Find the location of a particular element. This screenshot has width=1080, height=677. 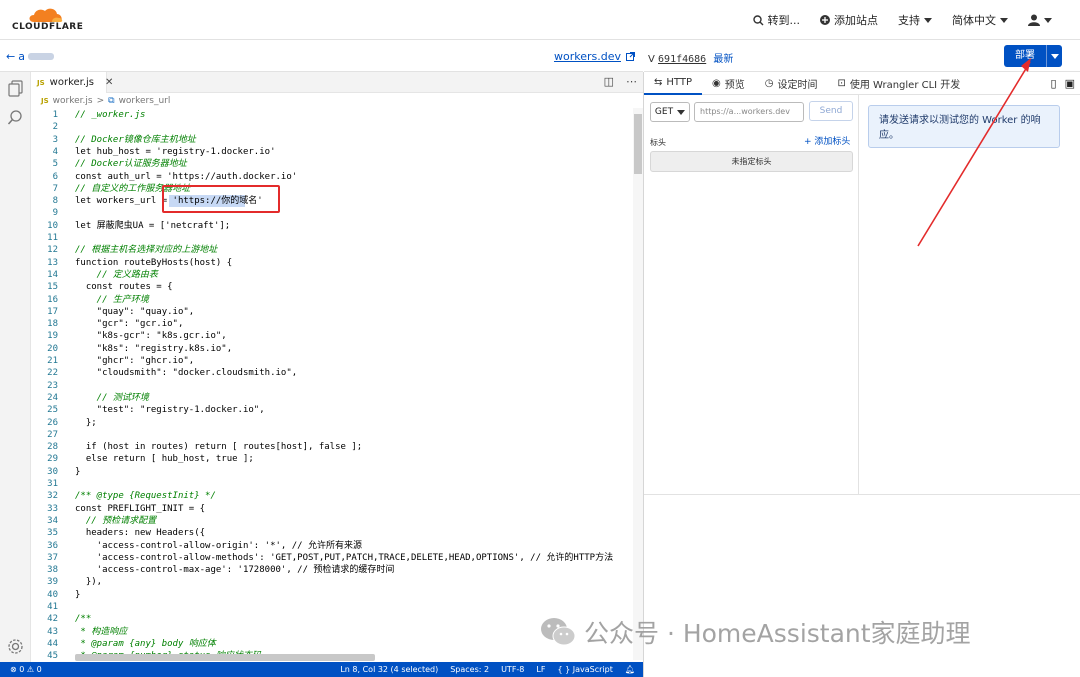

breadcrumb-file: worker.js is located at coordinates (73, 101).